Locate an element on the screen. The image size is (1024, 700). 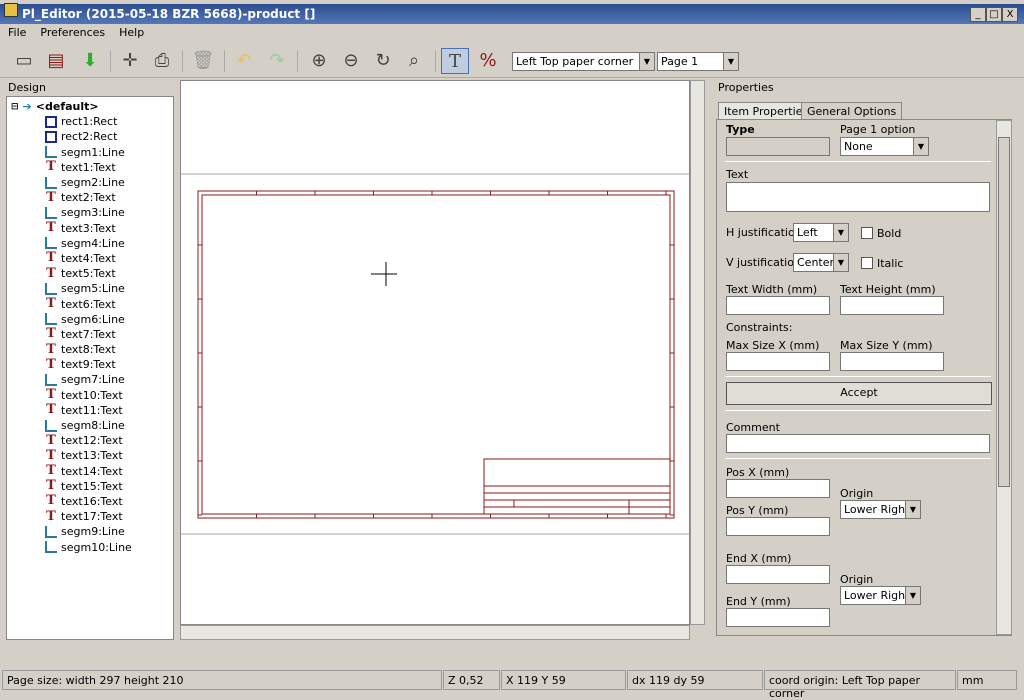
tree-item-label: text14:Text is located at coordinates (92, 471).